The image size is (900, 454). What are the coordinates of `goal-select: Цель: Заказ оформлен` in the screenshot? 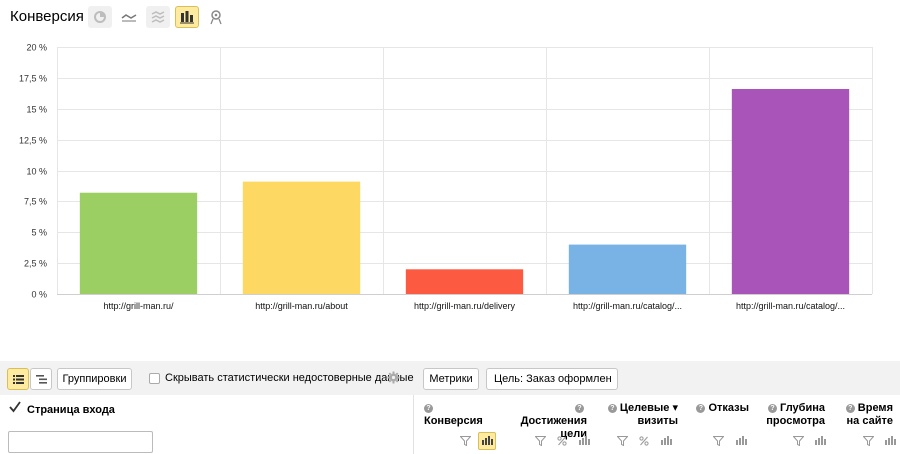 It's located at (552, 379).